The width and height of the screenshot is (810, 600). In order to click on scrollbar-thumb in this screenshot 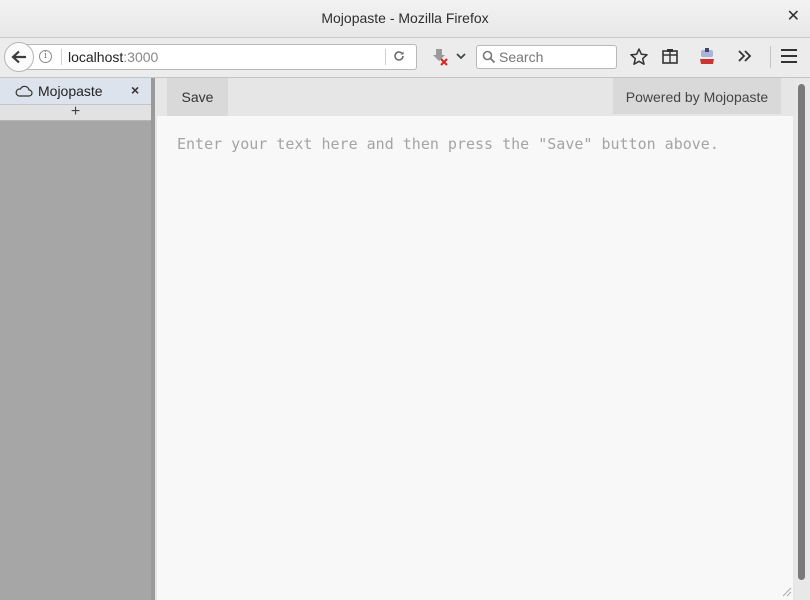, I will do `click(801, 332)`.